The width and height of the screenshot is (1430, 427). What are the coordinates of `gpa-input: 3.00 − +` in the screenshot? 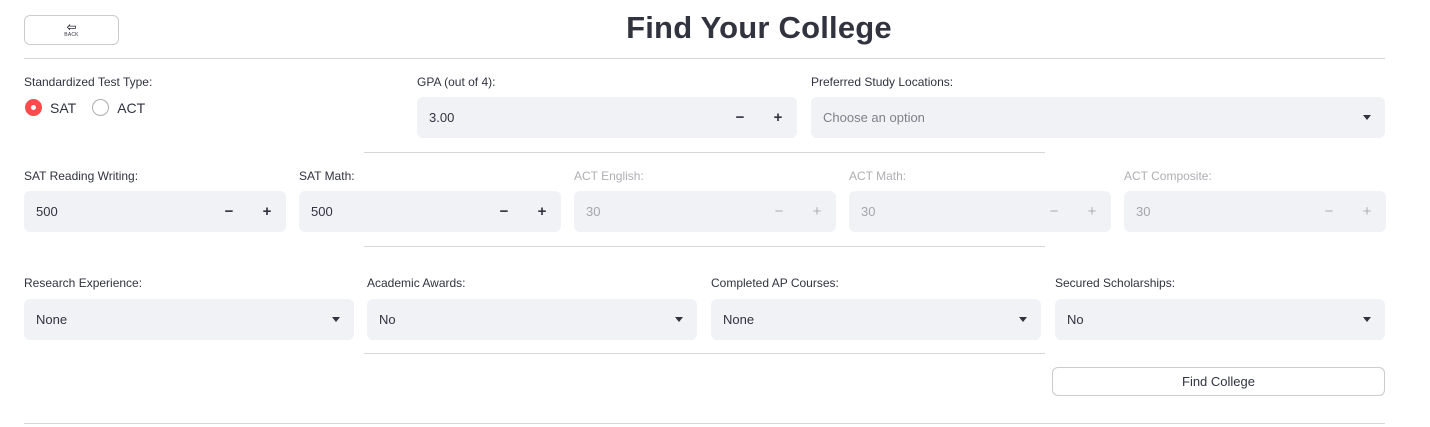 It's located at (607, 117).